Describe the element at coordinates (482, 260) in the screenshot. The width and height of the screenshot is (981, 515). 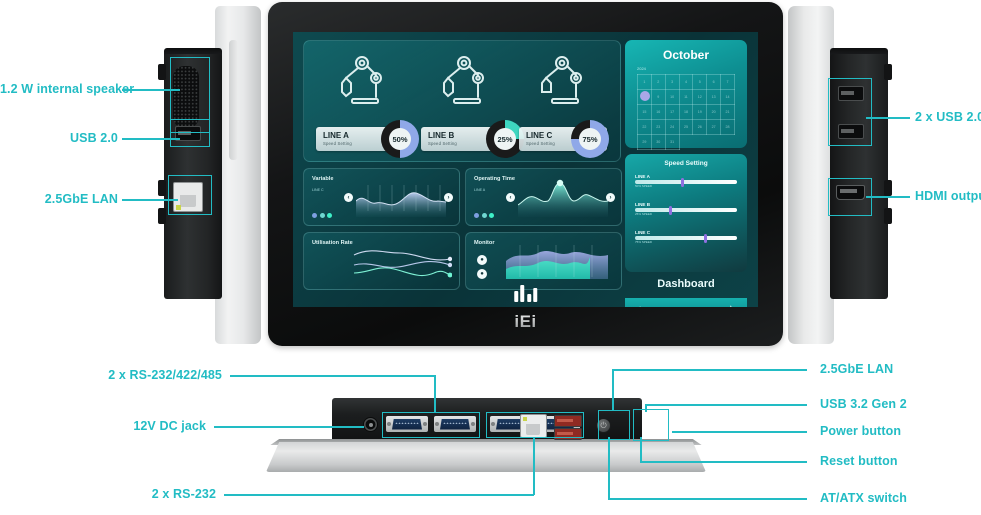
I see `monitor-button-1: ●` at that location.